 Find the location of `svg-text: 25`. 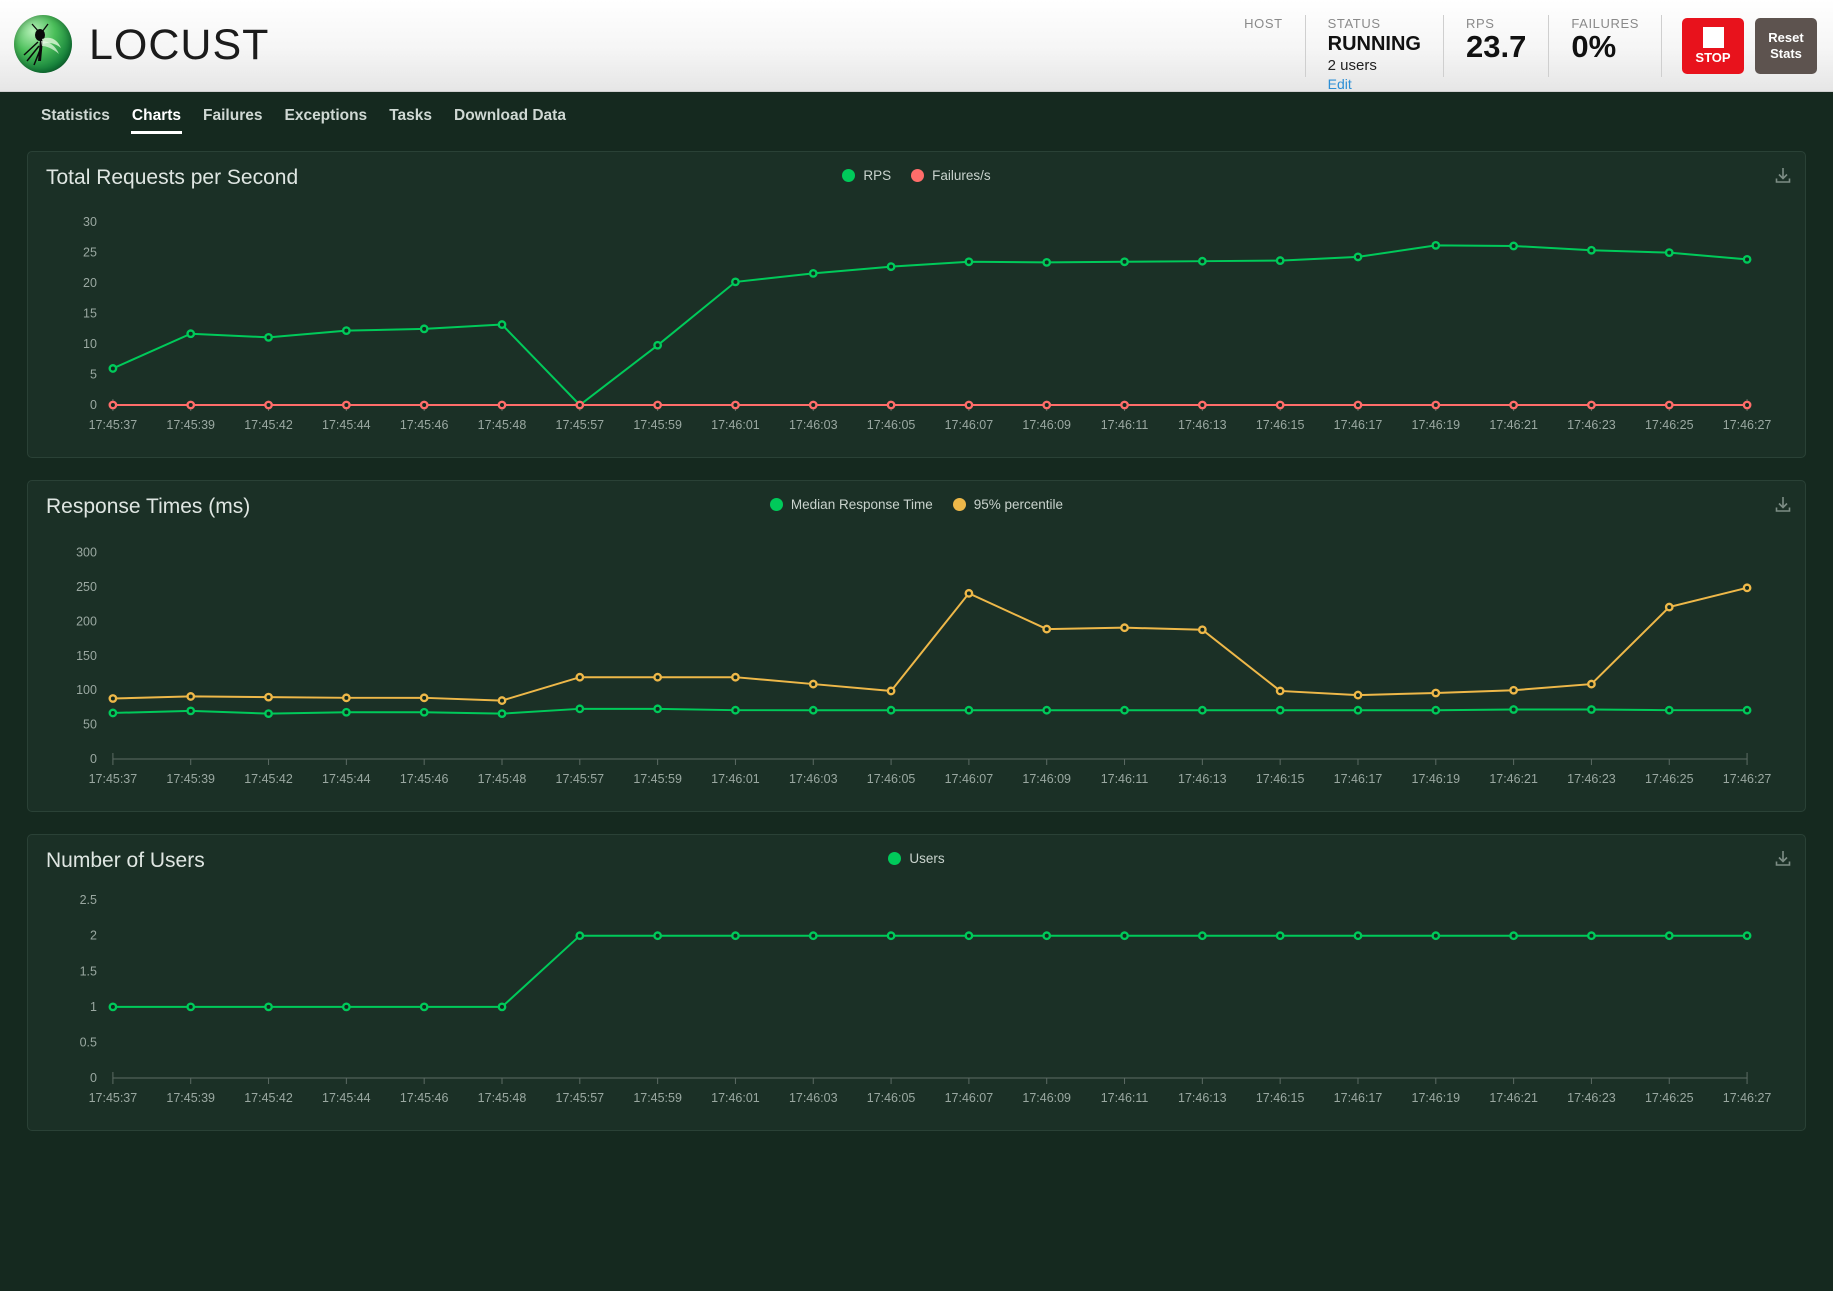

svg-text: 25 is located at coordinates (90, 253).